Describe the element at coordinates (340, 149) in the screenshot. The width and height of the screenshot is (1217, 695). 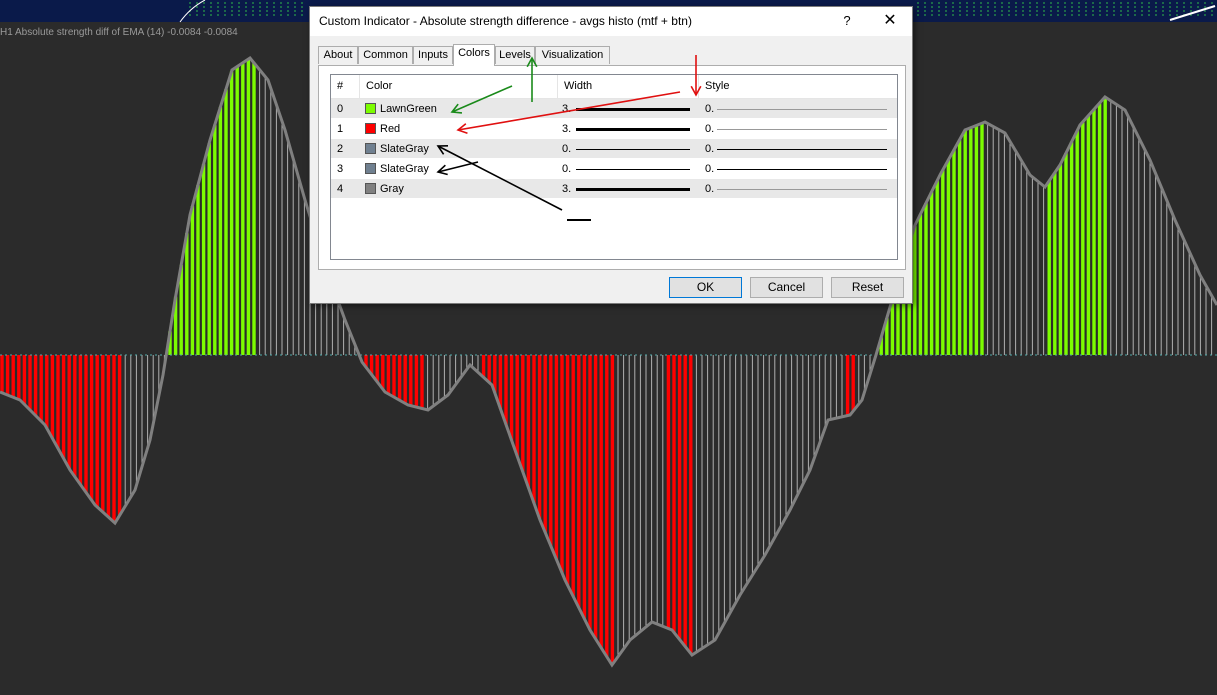
I see `row-index: 2` at that location.